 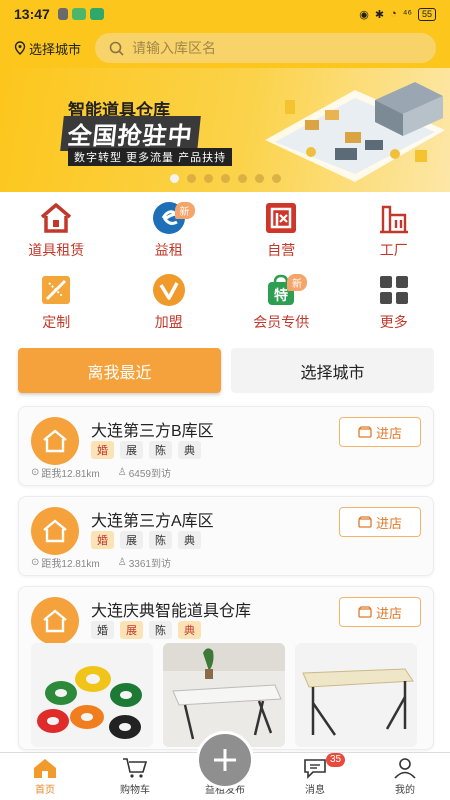 What do you see at coordinates (135, 790) in the screenshot?
I see `nav-label: 购物车` at bounding box center [135, 790].